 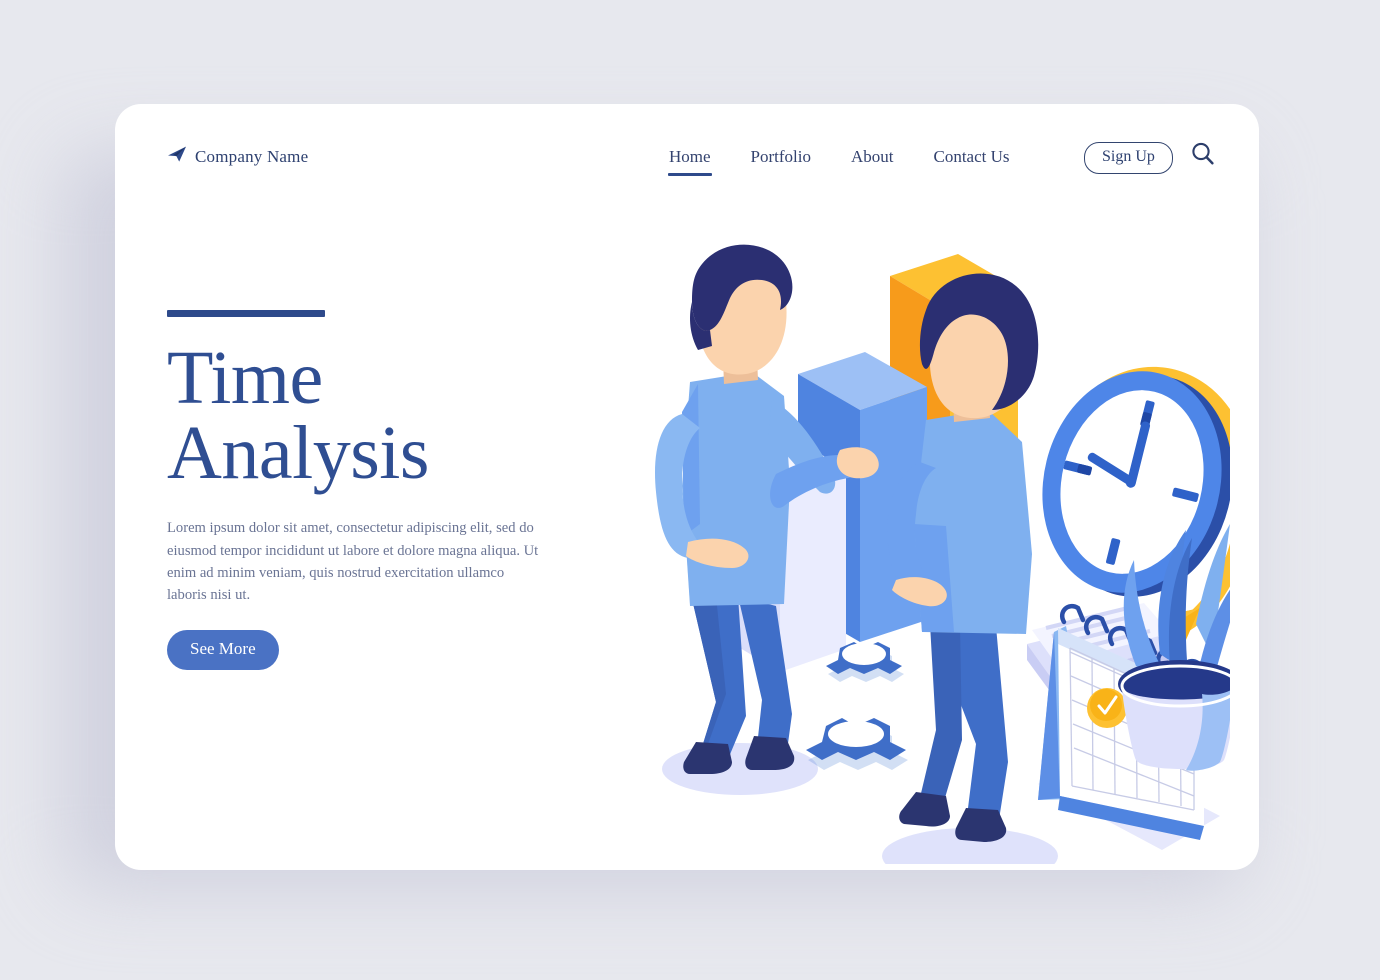 I want to click on nav-item-home: Home, so click(x=690, y=160).